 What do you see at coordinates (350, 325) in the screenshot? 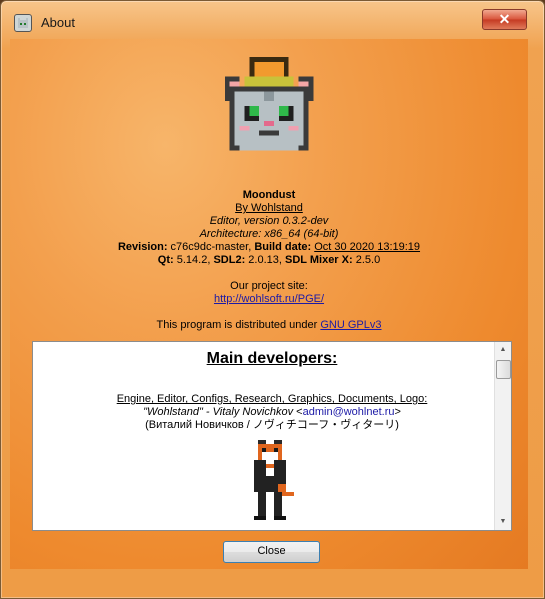
I see `license-link: GNU GPLv3` at bounding box center [350, 325].